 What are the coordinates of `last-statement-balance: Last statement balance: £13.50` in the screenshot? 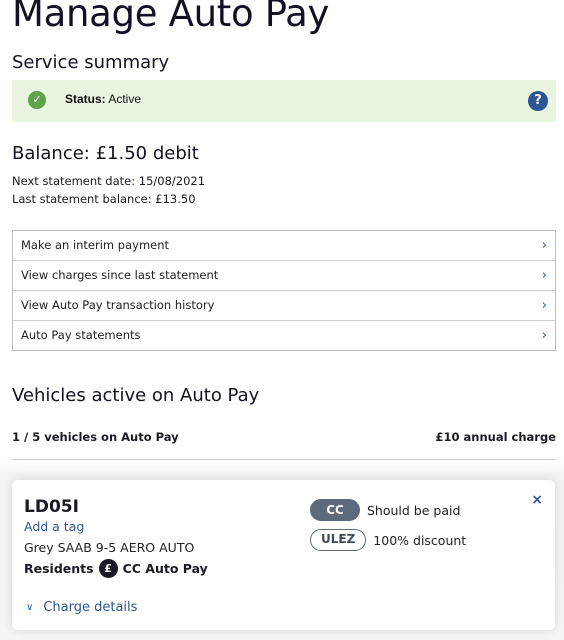 It's located at (104, 199).